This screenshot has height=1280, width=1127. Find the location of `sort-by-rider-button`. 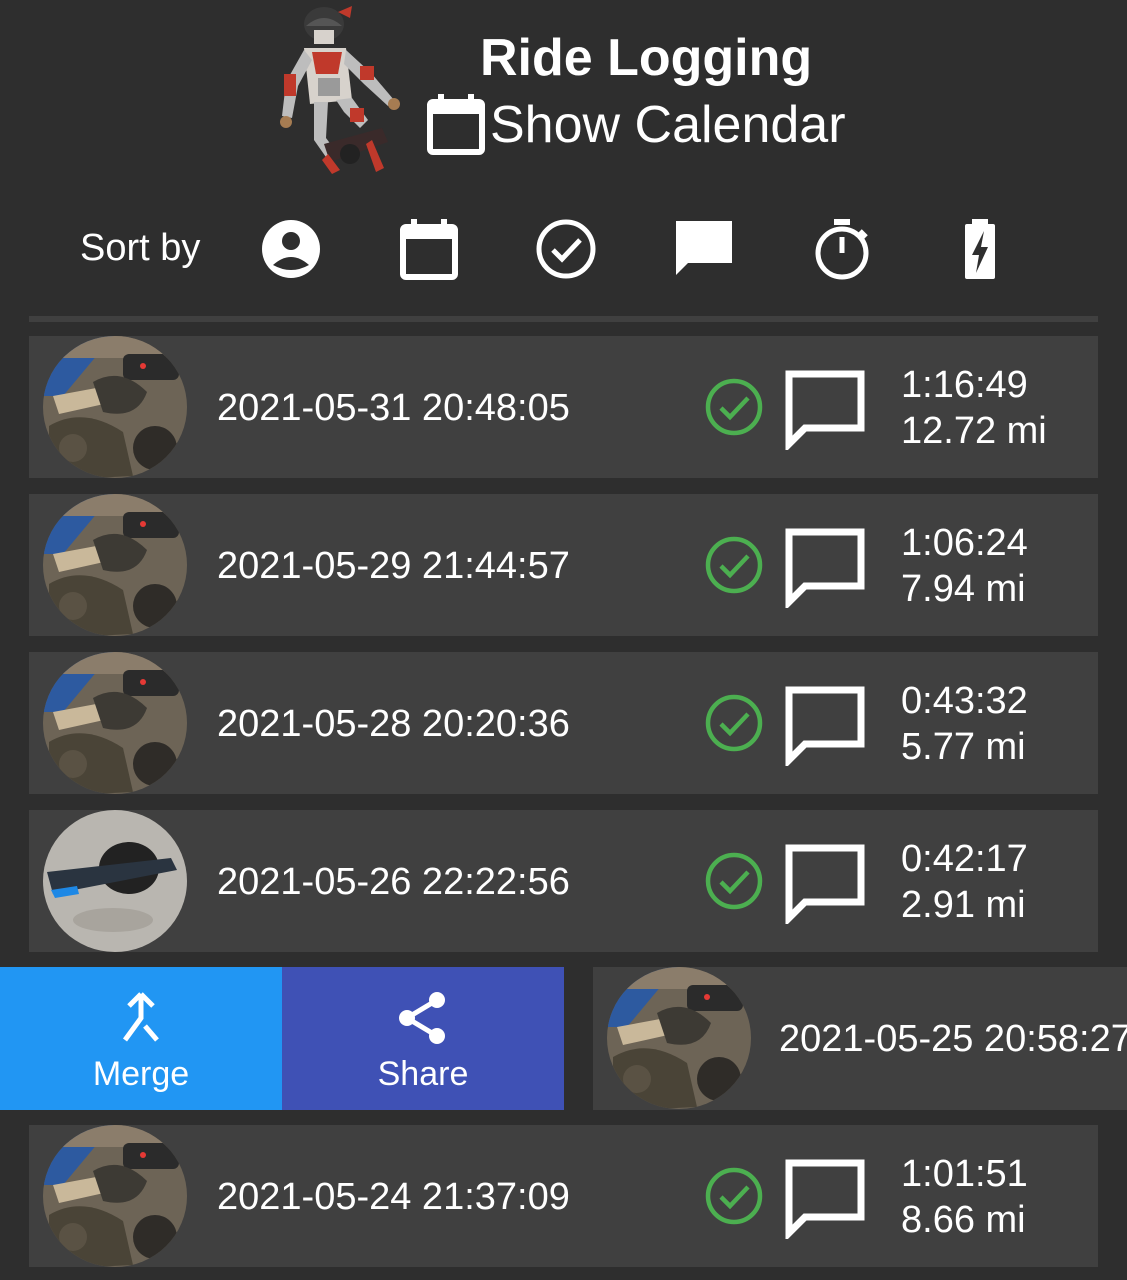

sort-by-rider-button is located at coordinates (291, 249).